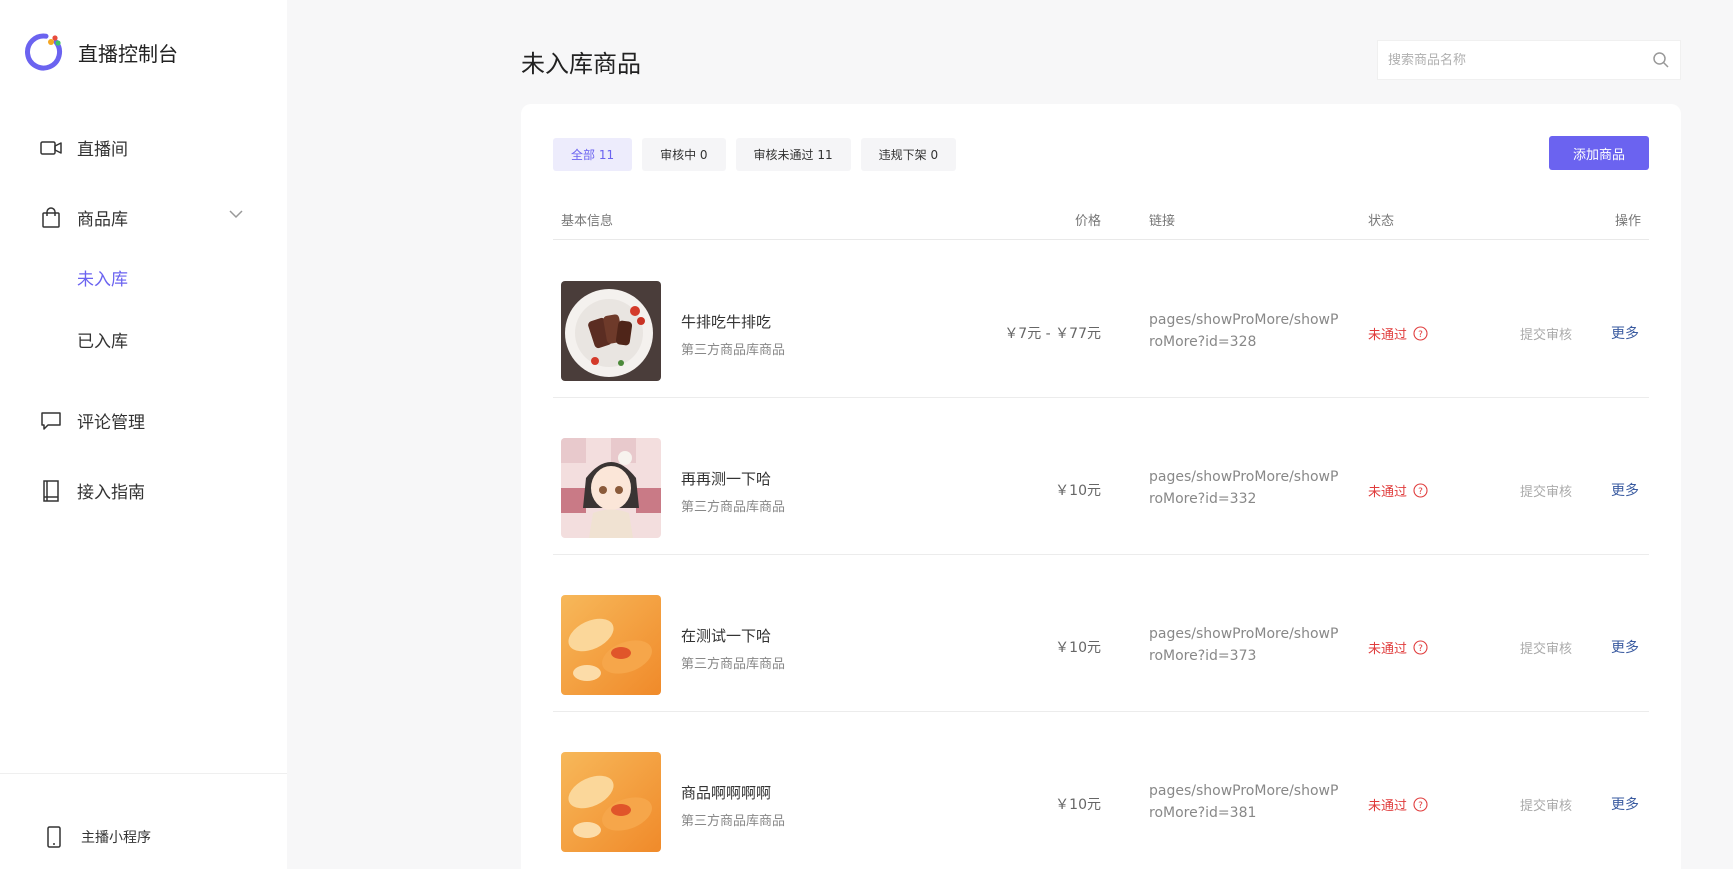  Describe the element at coordinates (116, 838) in the screenshot. I see `sidebar-footer-label: 主播小程序` at that location.